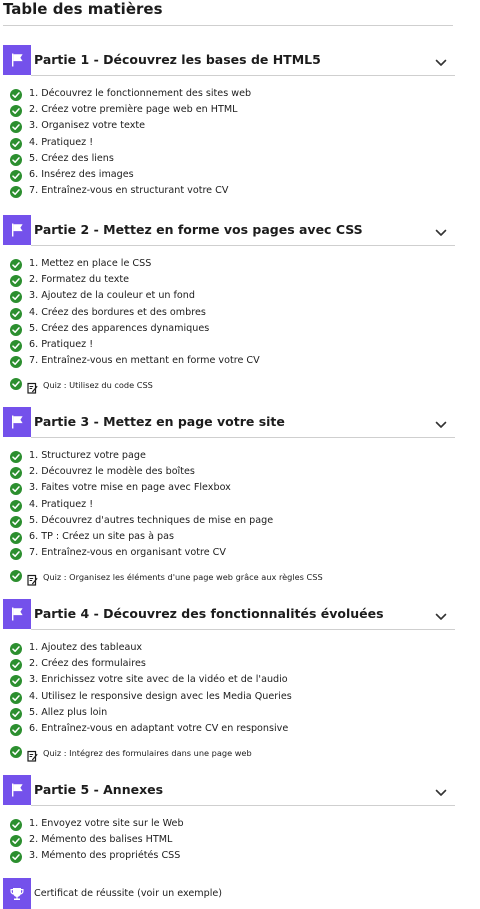 The width and height of the screenshot is (480, 909). I want to click on chapter-label: 3. Mémento des propriétés CSS, so click(105, 856).